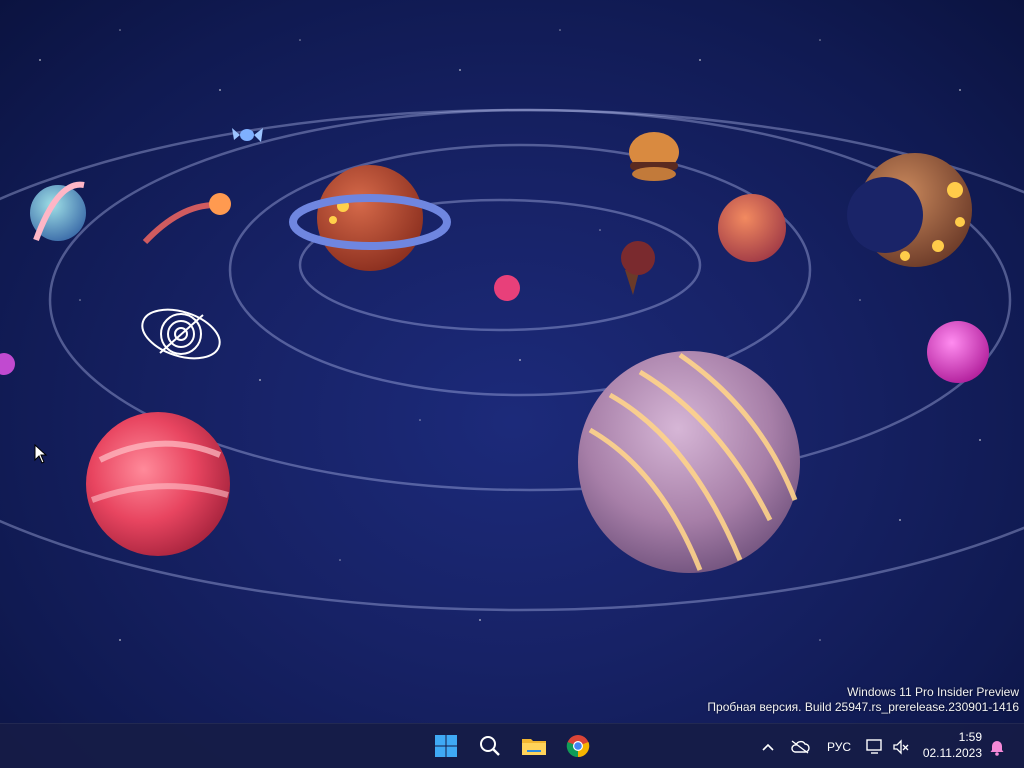  I want to click on network-button, so click(800, 746).